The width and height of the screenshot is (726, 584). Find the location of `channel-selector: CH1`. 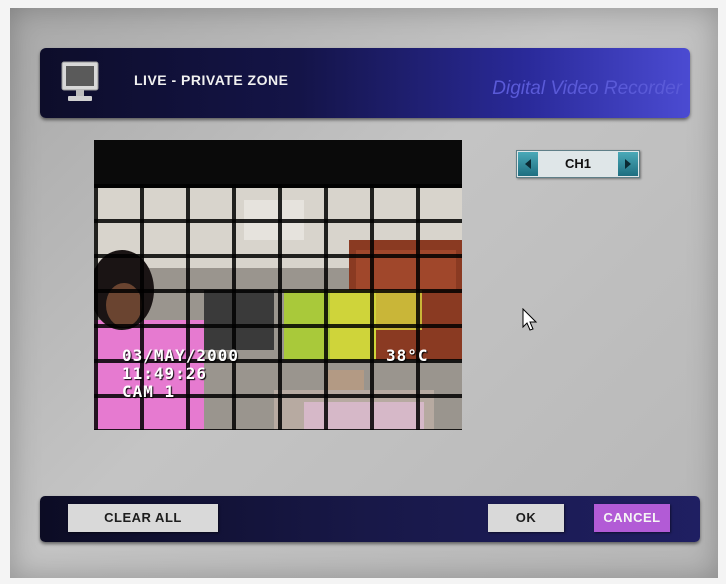

channel-selector: CH1 is located at coordinates (578, 164).